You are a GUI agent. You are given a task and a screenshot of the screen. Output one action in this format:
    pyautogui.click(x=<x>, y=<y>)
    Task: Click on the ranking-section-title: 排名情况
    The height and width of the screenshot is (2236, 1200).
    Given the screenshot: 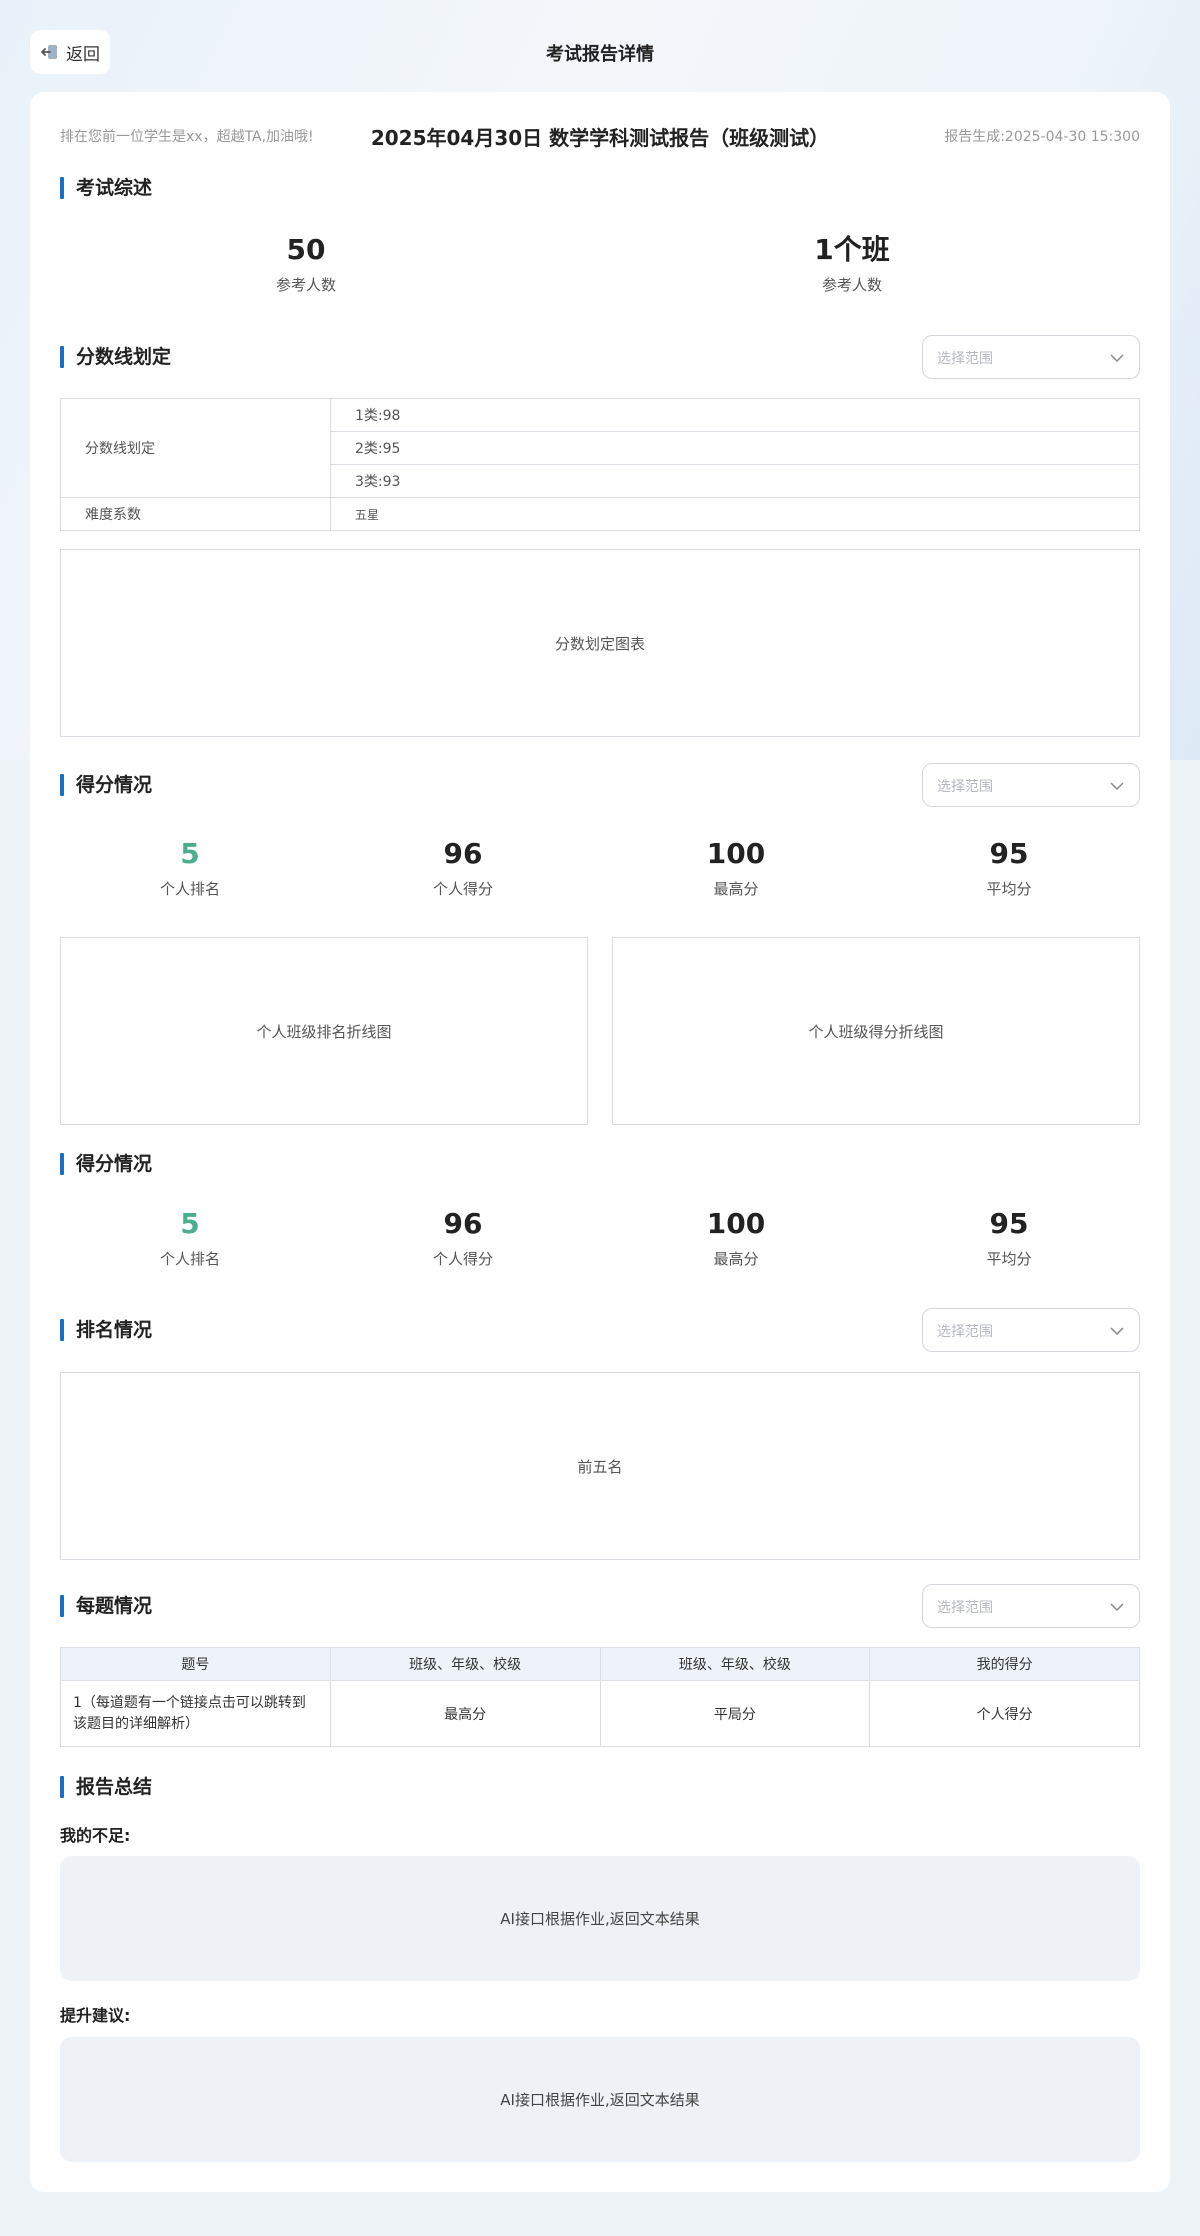 What is the action you would take?
    pyautogui.click(x=106, y=1330)
    